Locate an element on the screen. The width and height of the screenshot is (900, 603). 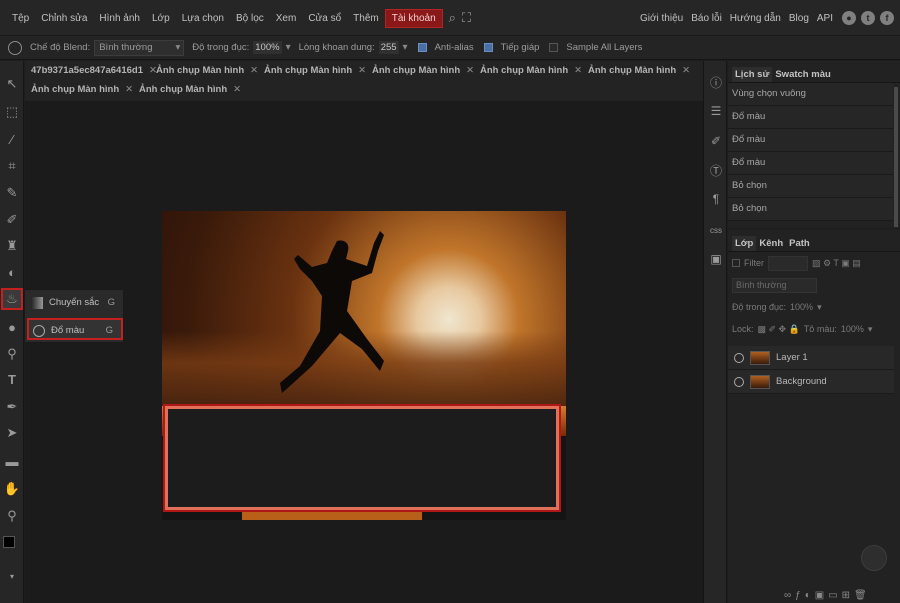
menu-file: Tệp is located at coordinates (20, 18).